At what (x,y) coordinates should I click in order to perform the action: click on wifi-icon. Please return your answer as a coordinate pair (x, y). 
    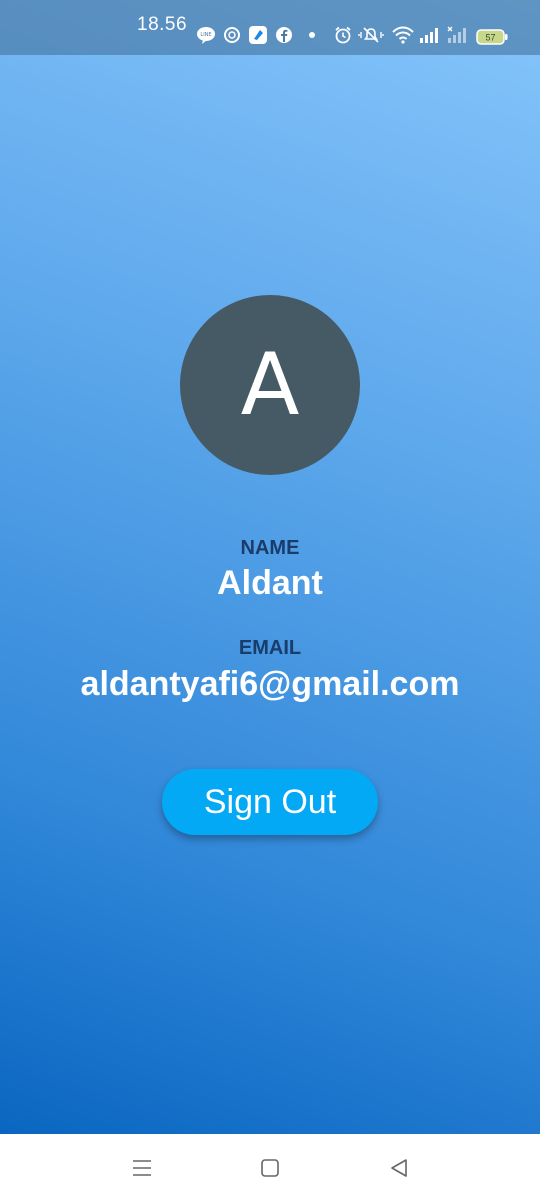
    Looking at the image, I should click on (403, 35).